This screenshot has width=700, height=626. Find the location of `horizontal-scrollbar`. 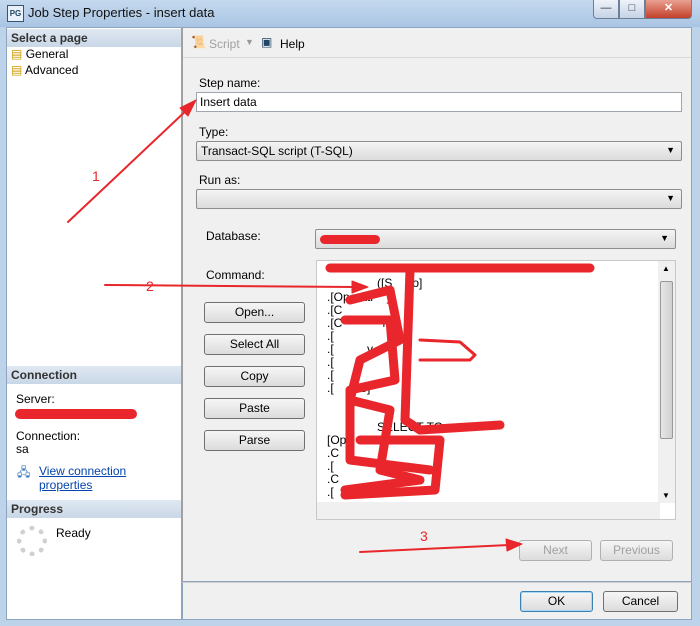

horizontal-scrollbar is located at coordinates (488, 510).